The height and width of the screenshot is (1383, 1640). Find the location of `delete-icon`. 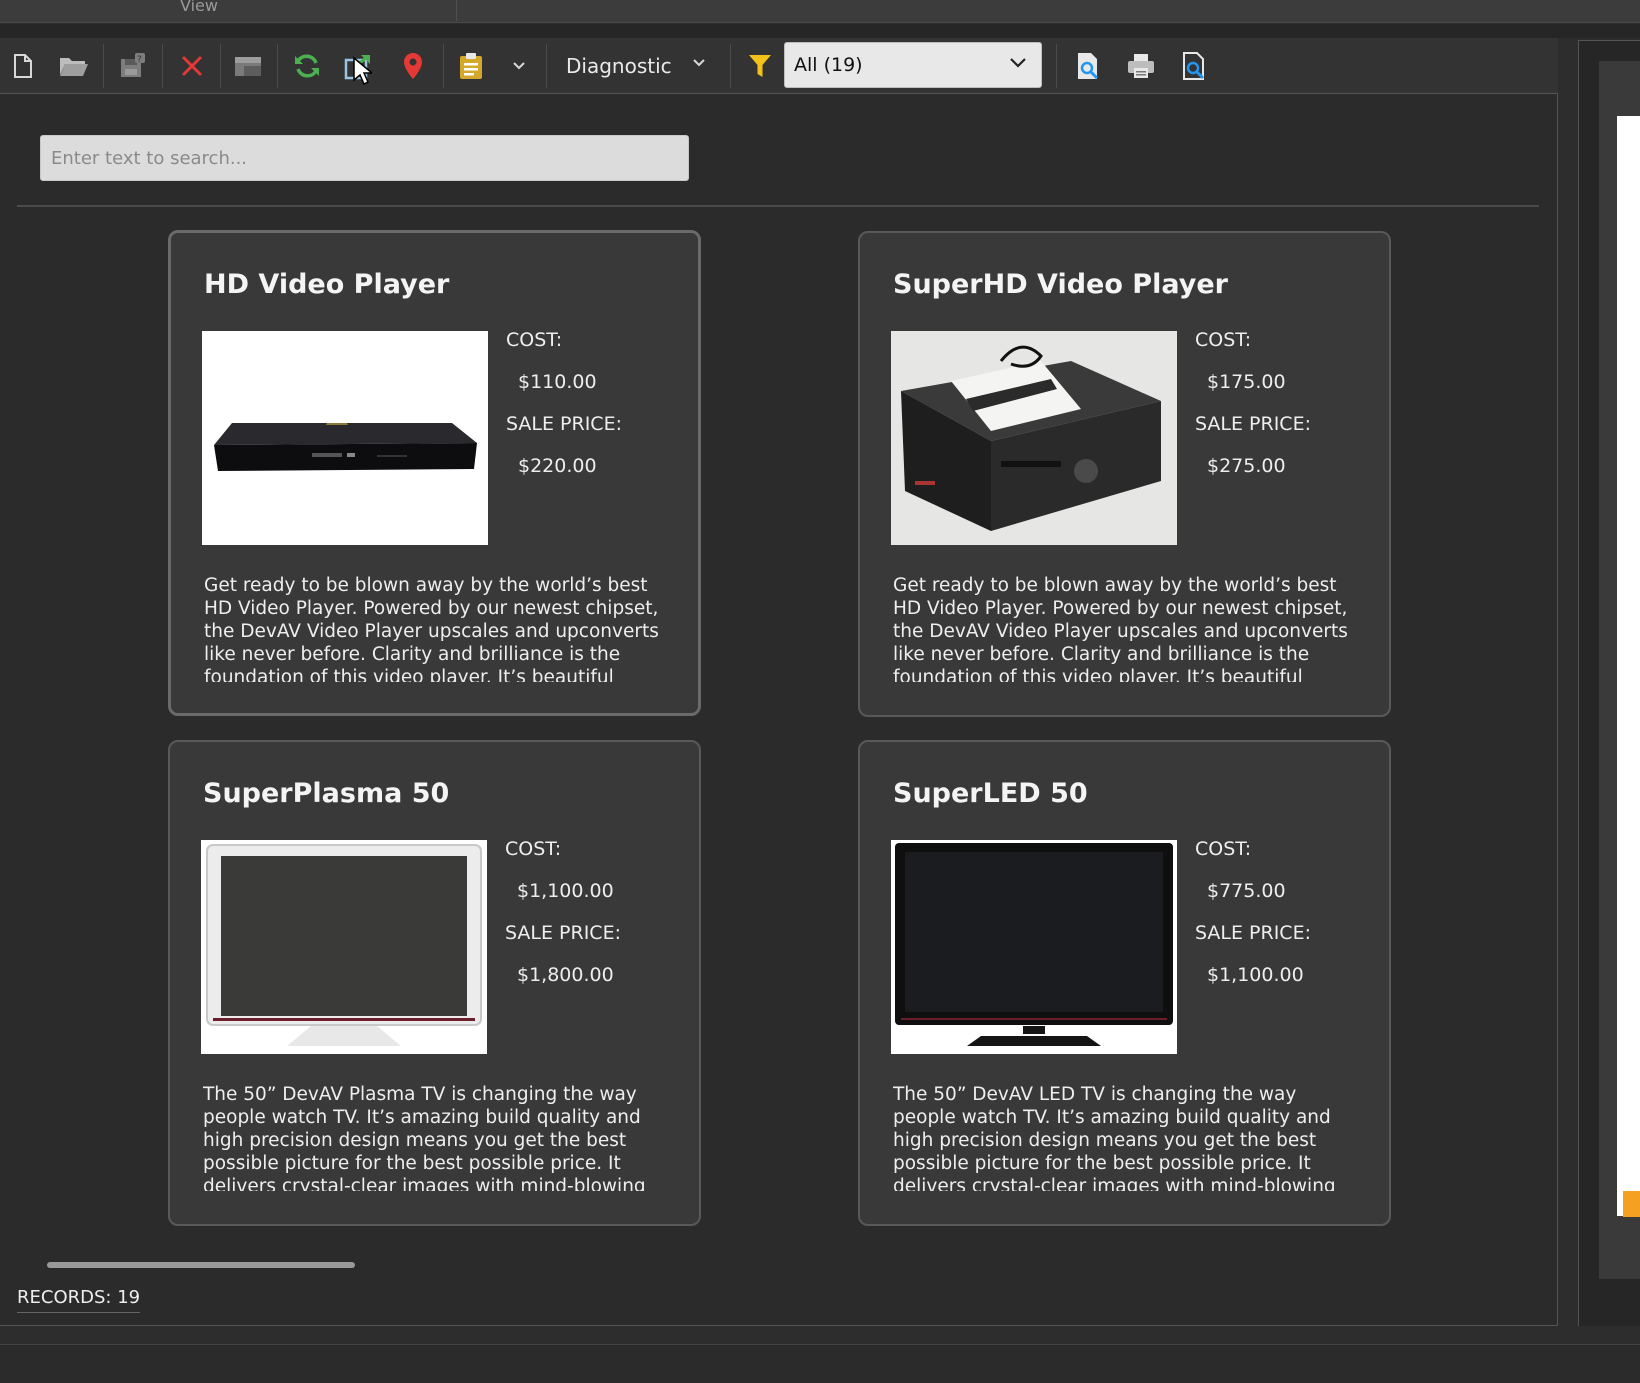

delete-icon is located at coordinates (192, 66).